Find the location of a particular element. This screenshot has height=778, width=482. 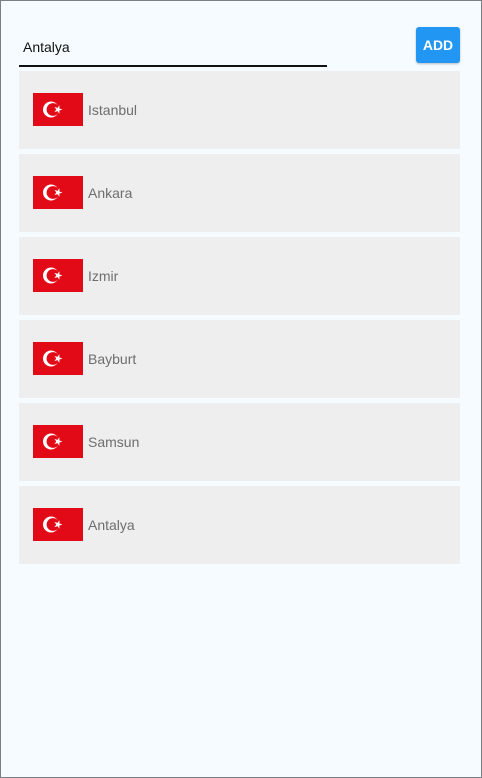

city-name: Antalya is located at coordinates (111, 525).